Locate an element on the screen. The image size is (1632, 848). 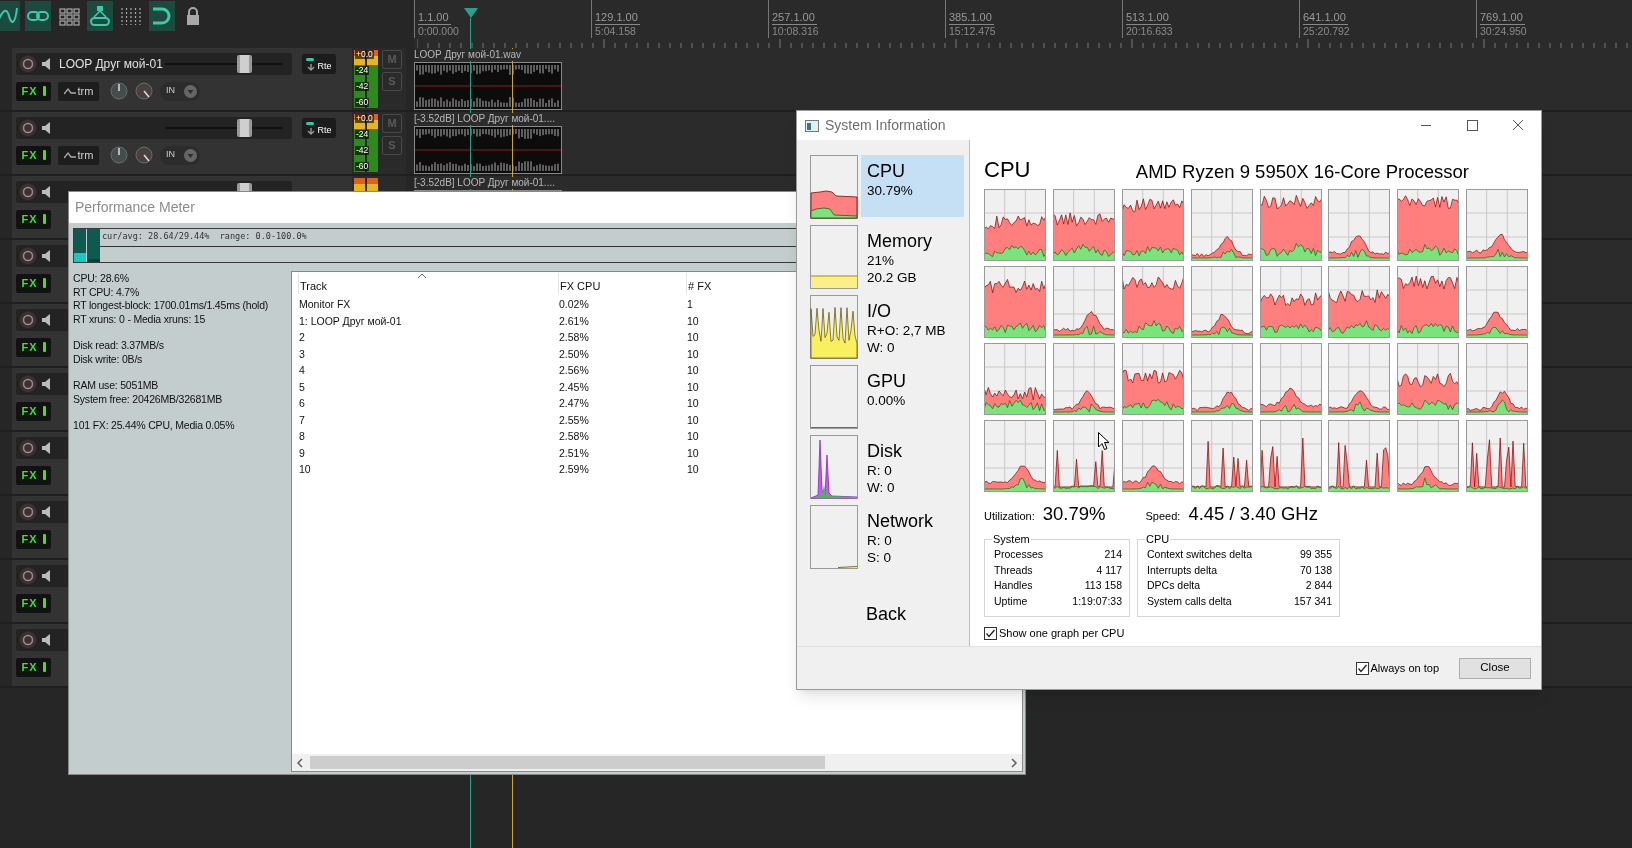
meter-scale-label: +0.0 is located at coordinates (364, 118).